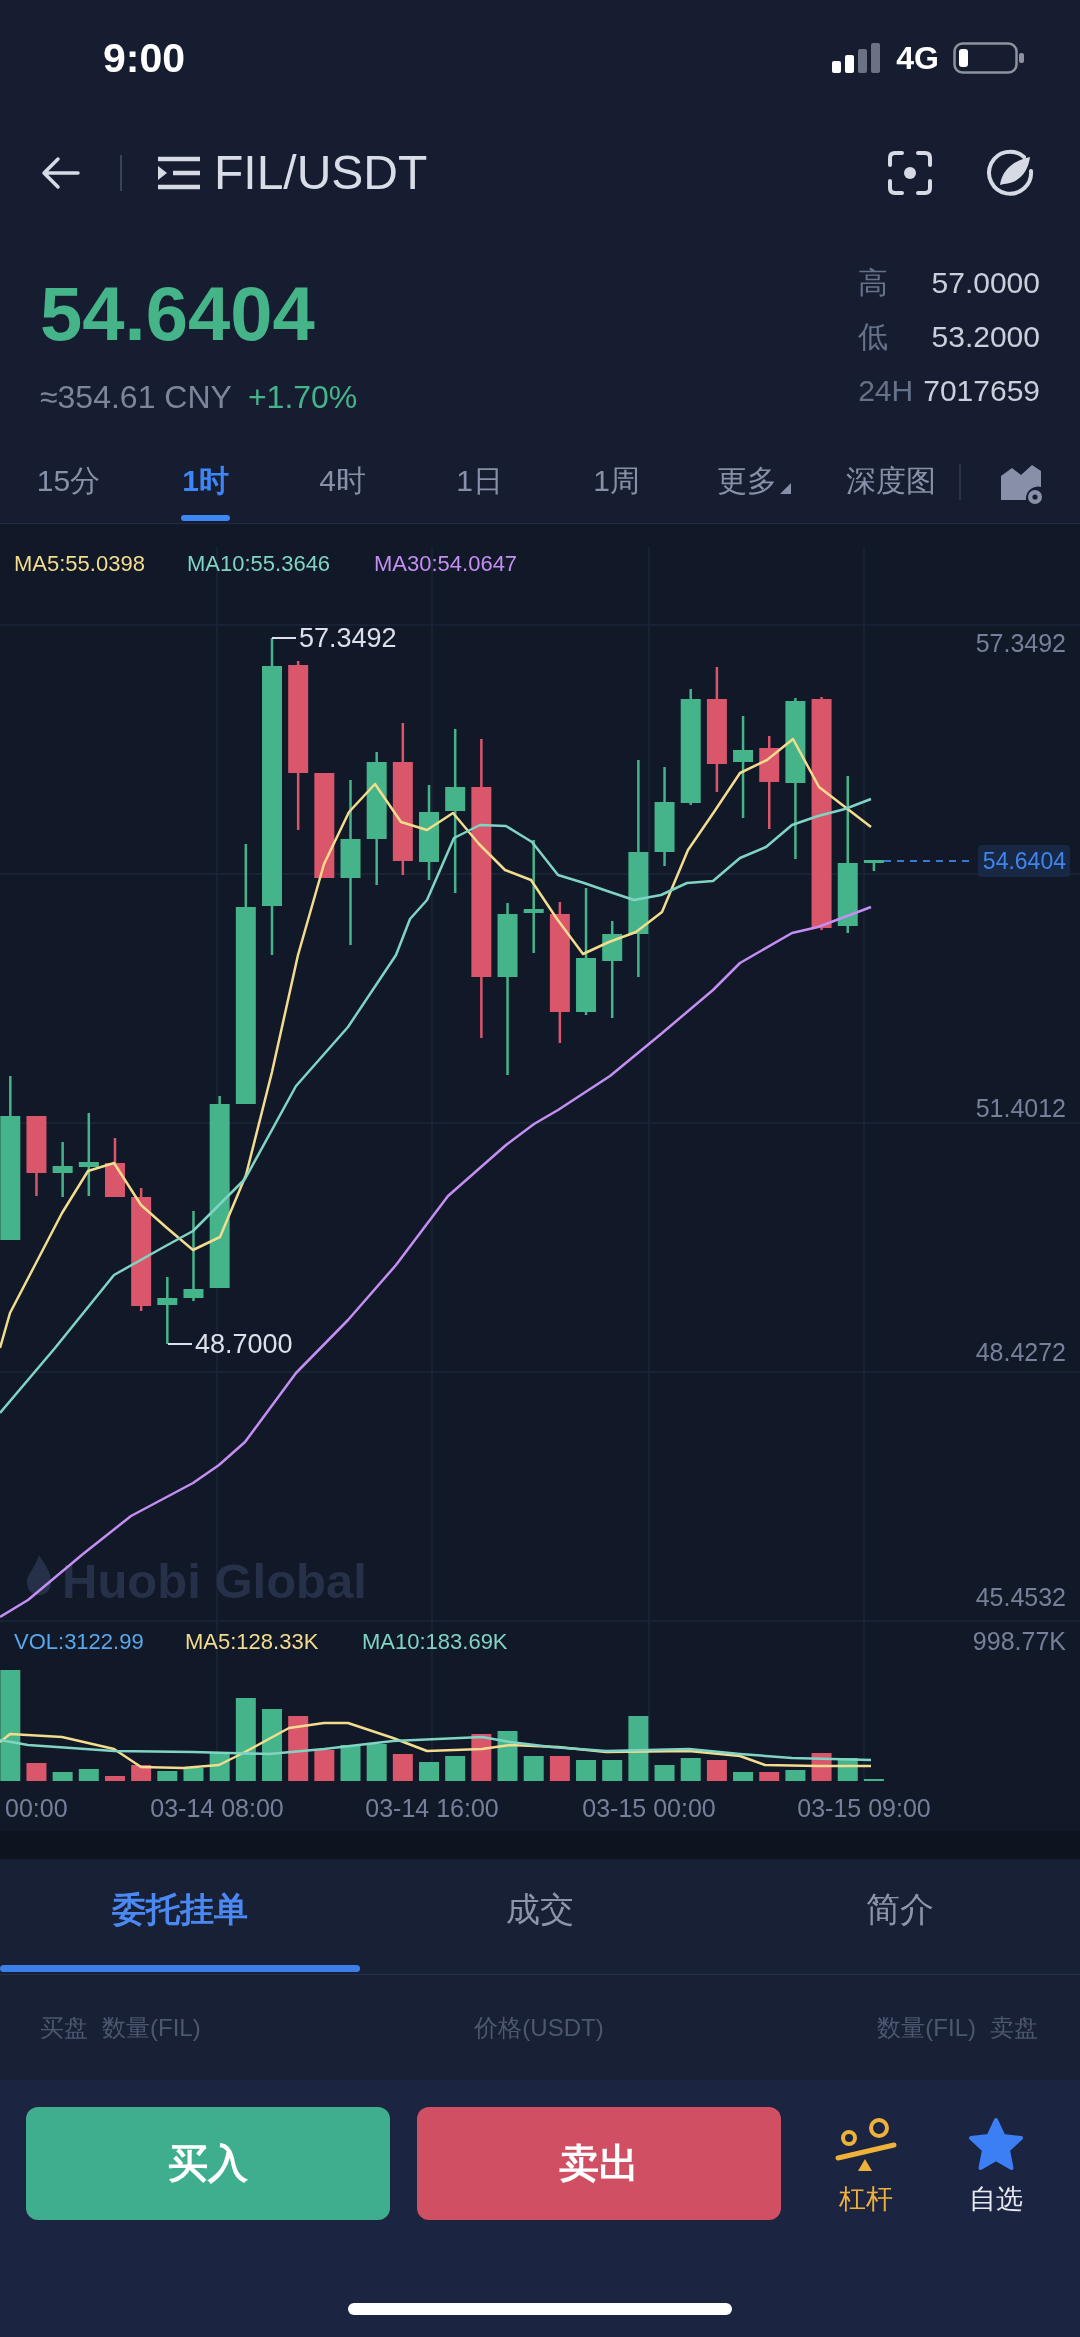  I want to click on pair-menu-button, so click(179, 172).